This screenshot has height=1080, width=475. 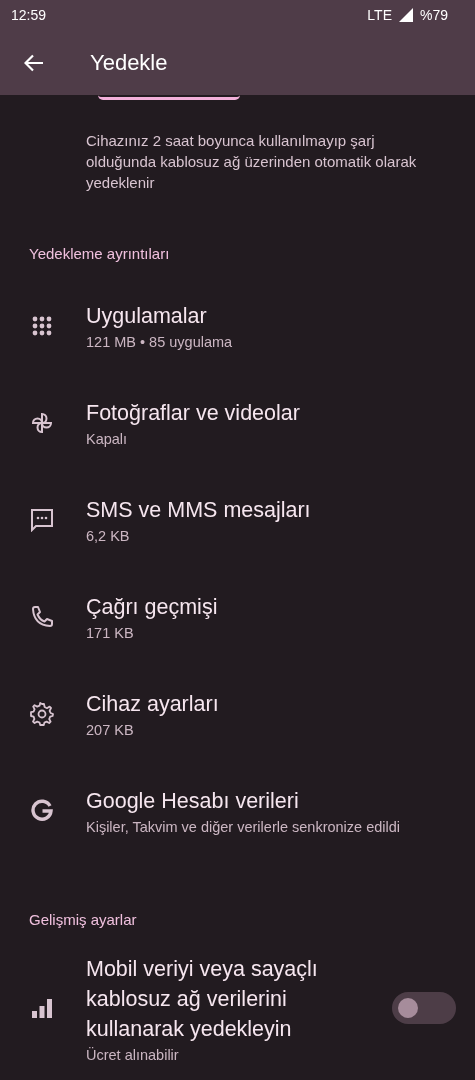 What do you see at coordinates (424, 1008) in the screenshot?
I see `toggle-switch` at bounding box center [424, 1008].